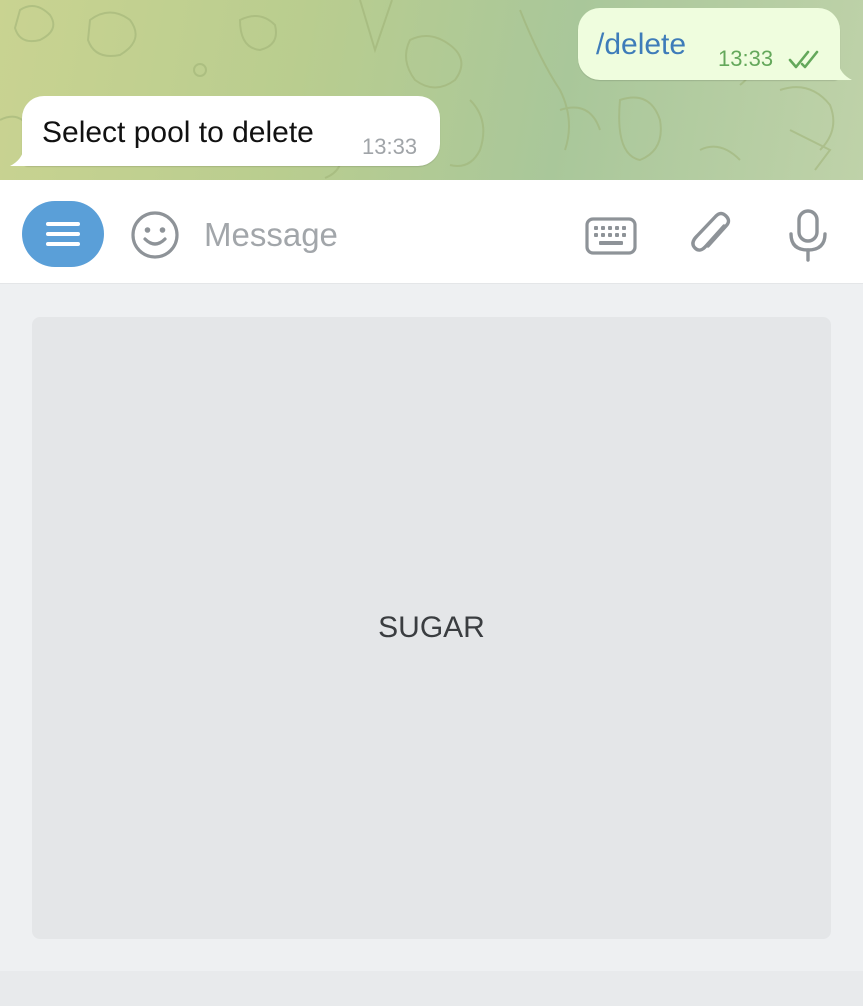  I want to click on incoming-message-bubble: Select pool to delete 13:33, so click(225, 131).